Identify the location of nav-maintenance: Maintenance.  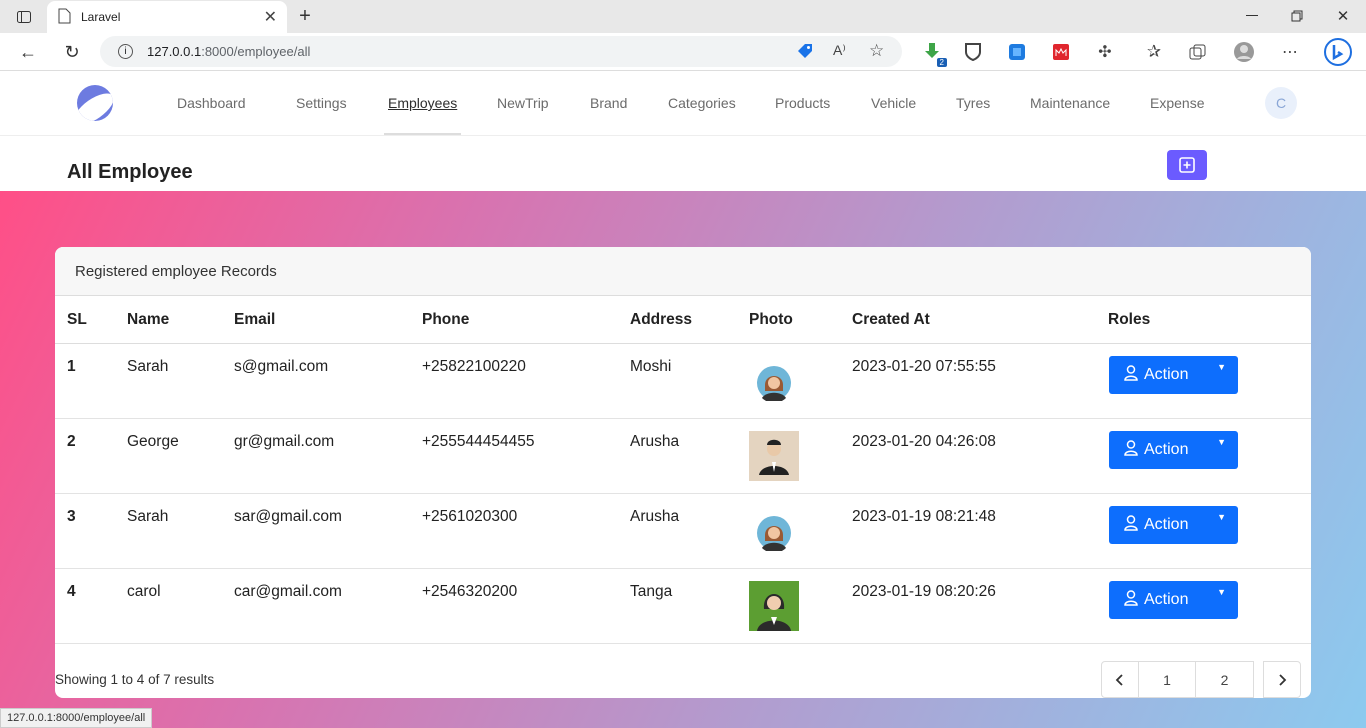
(1070, 103).